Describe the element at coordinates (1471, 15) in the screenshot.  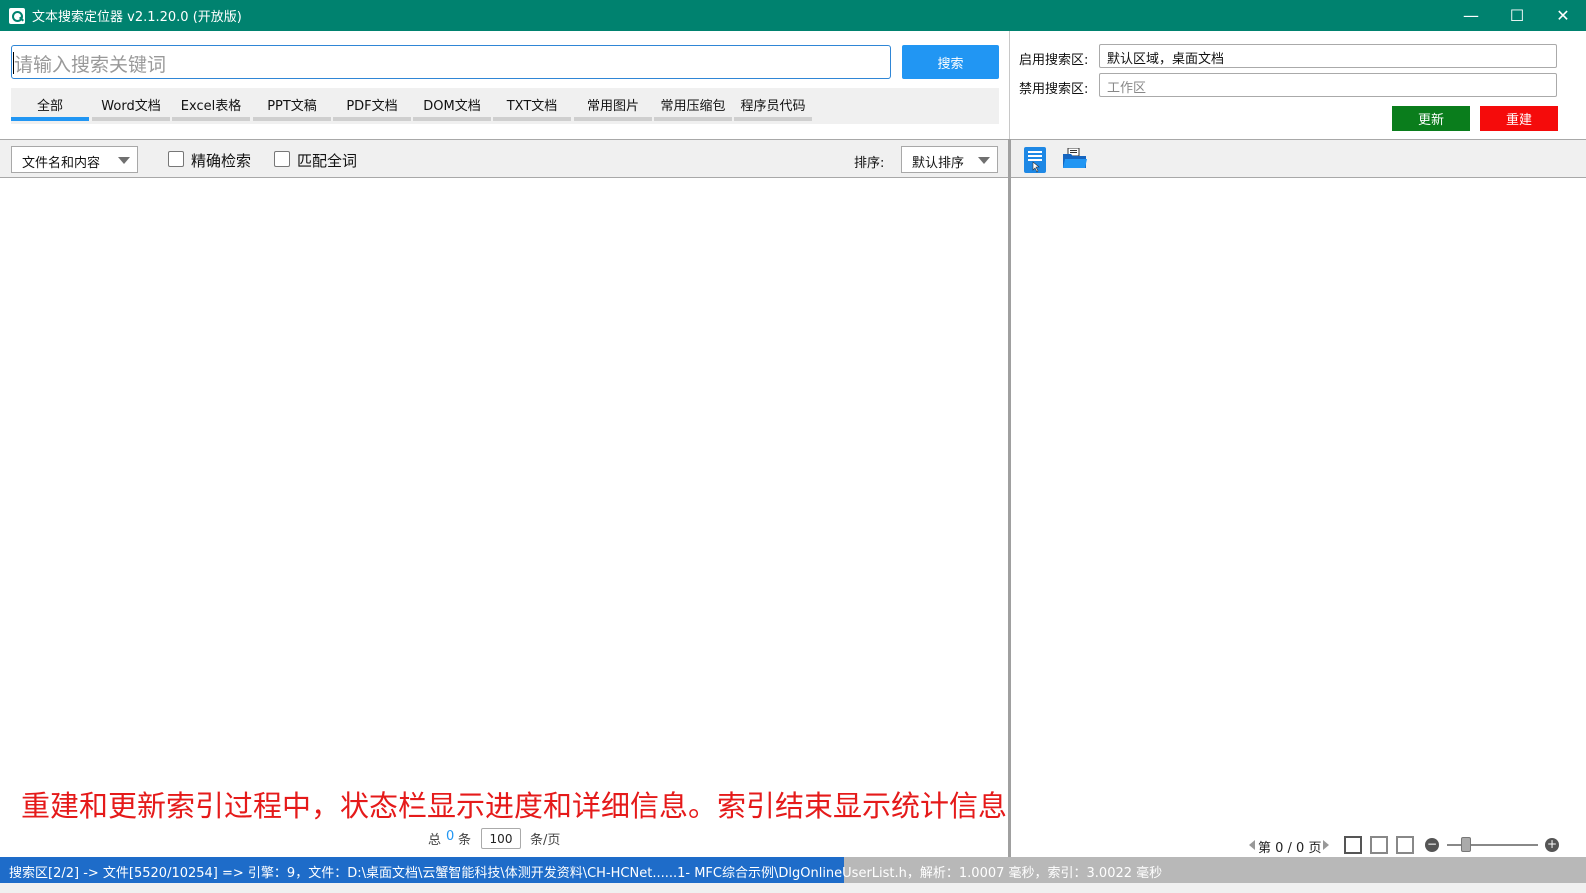
I see `minimize-button: —` at that location.